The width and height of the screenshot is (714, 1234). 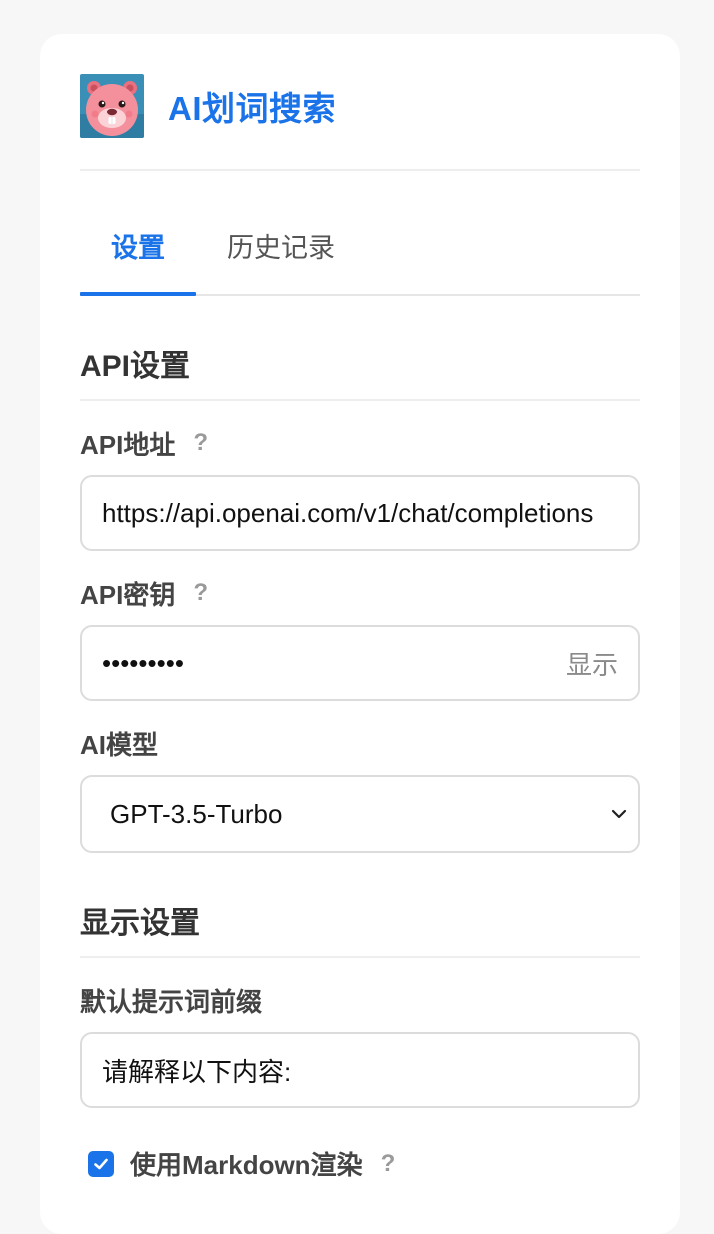 What do you see at coordinates (592, 663) in the screenshot?
I see `show-key-button: 显示` at bounding box center [592, 663].